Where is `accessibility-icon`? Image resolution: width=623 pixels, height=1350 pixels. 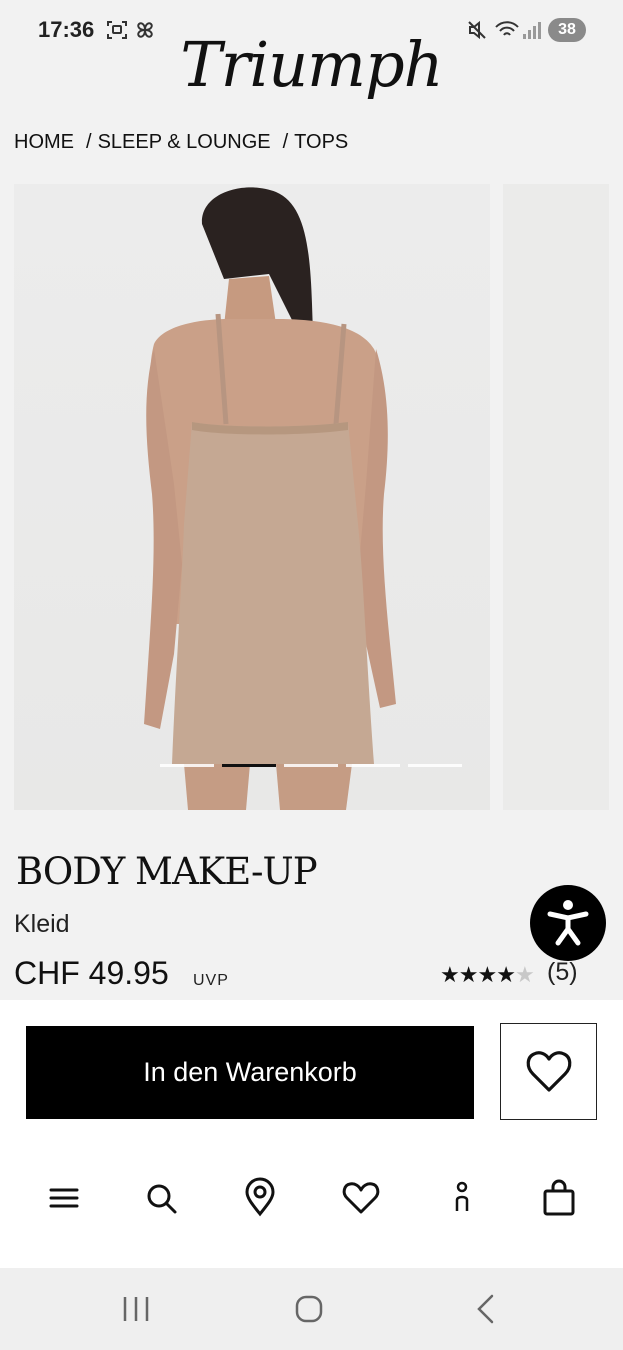 accessibility-icon is located at coordinates (568, 923).